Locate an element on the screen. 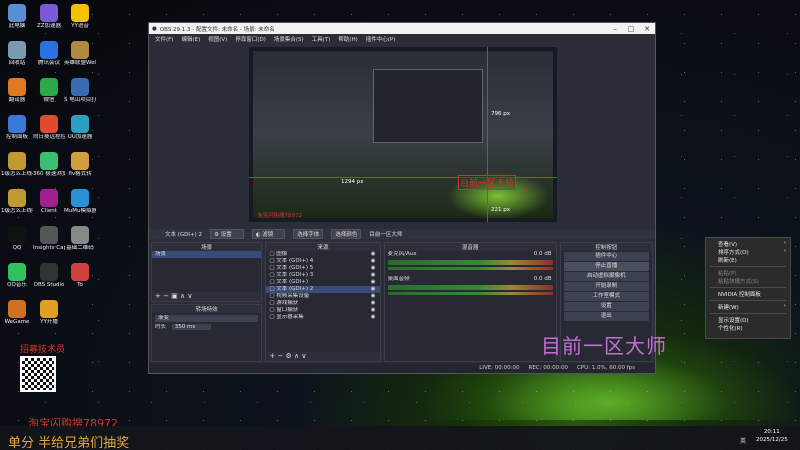 This screenshot has height=450, width=800. desktop-icon: 腾讯会议 is located at coordinates (49, 54).